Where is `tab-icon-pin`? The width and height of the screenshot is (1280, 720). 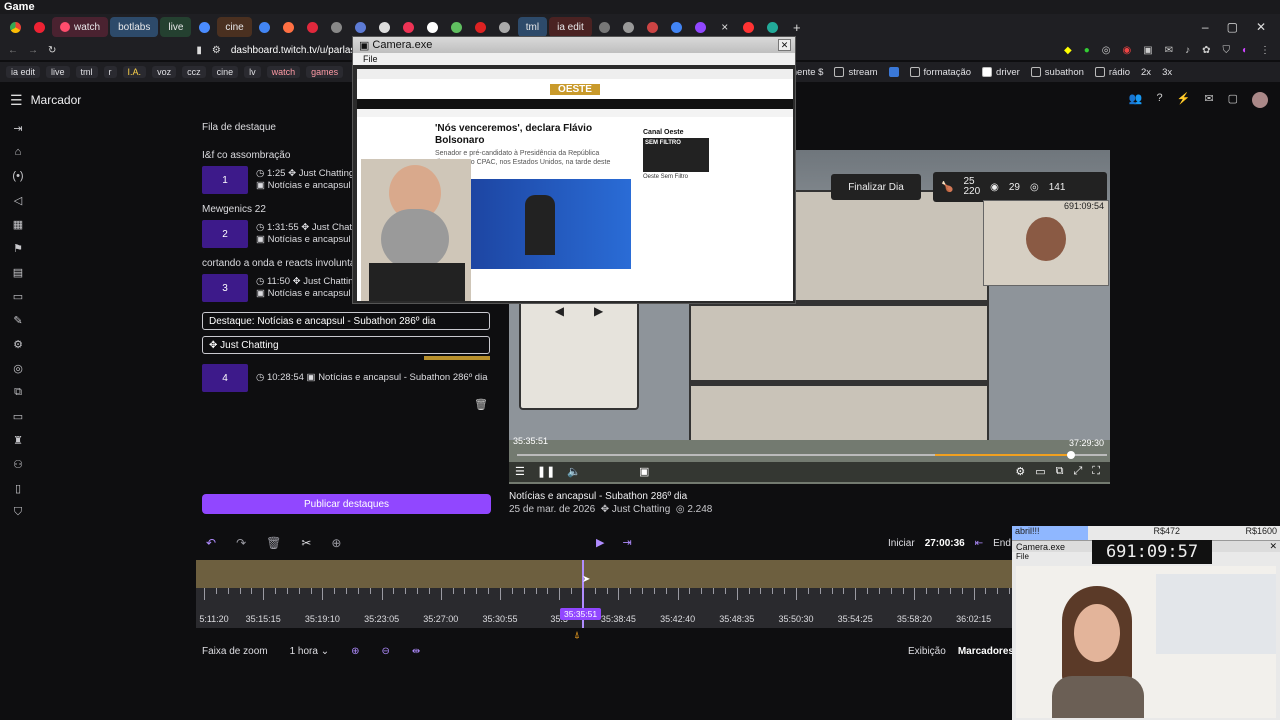
tab-icon-pin is located at coordinates (409, 27).